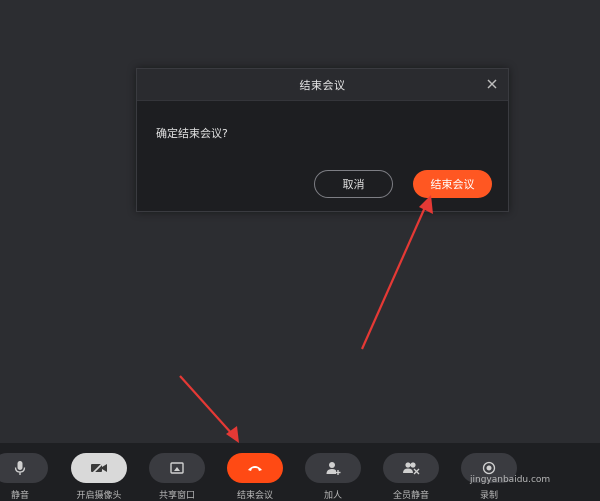 The height and width of the screenshot is (501, 600). I want to click on close-icon, so click(492, 83).